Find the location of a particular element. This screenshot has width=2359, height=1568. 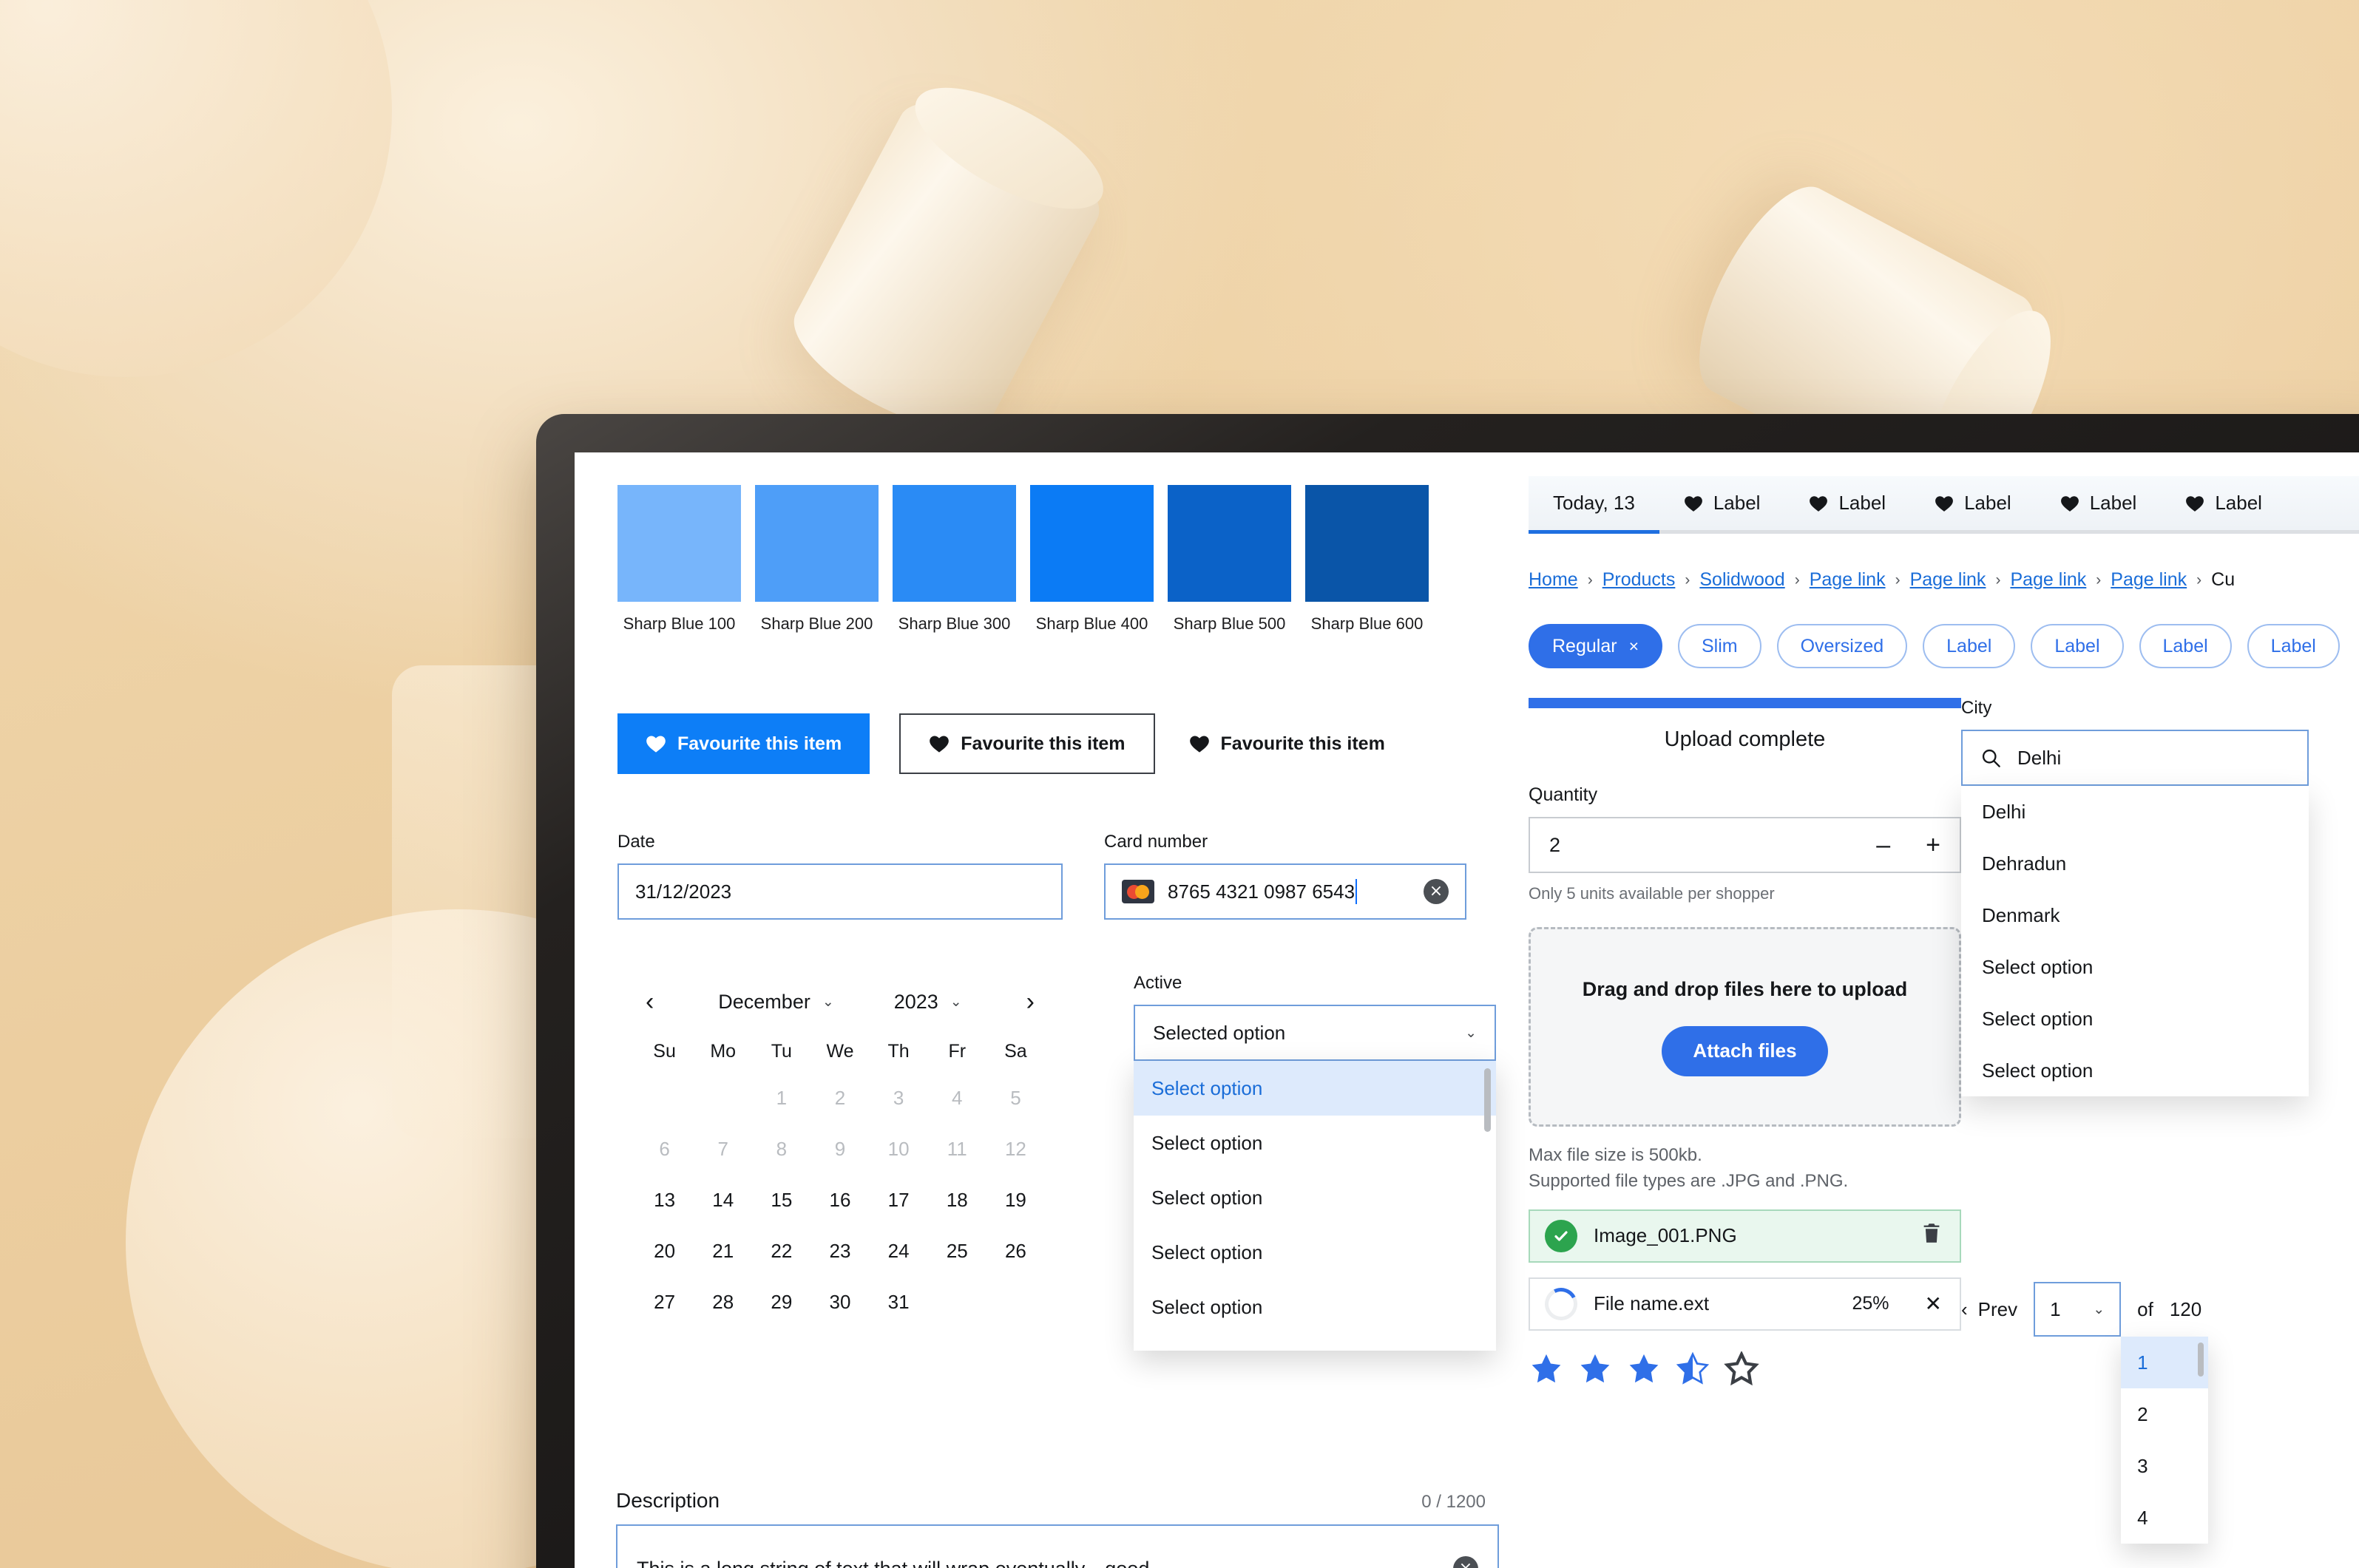

city-suggestion: Denmark is located at coordinates (2135, 915).